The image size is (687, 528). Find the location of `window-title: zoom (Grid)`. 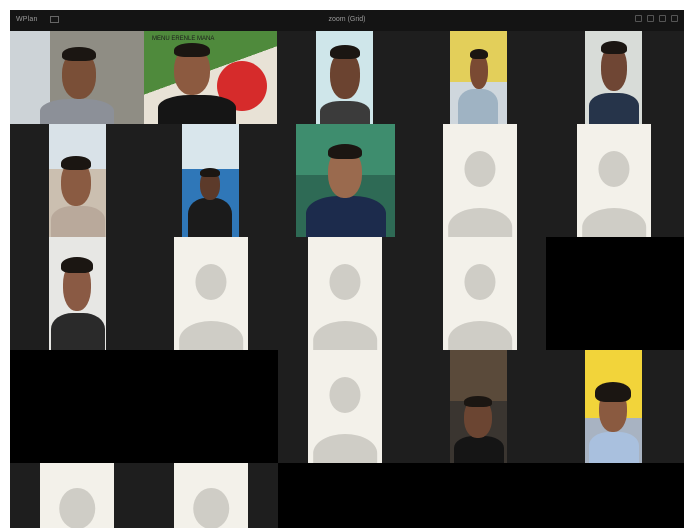

window-title: zoom (Grid) is located at coordinates (347, 19).